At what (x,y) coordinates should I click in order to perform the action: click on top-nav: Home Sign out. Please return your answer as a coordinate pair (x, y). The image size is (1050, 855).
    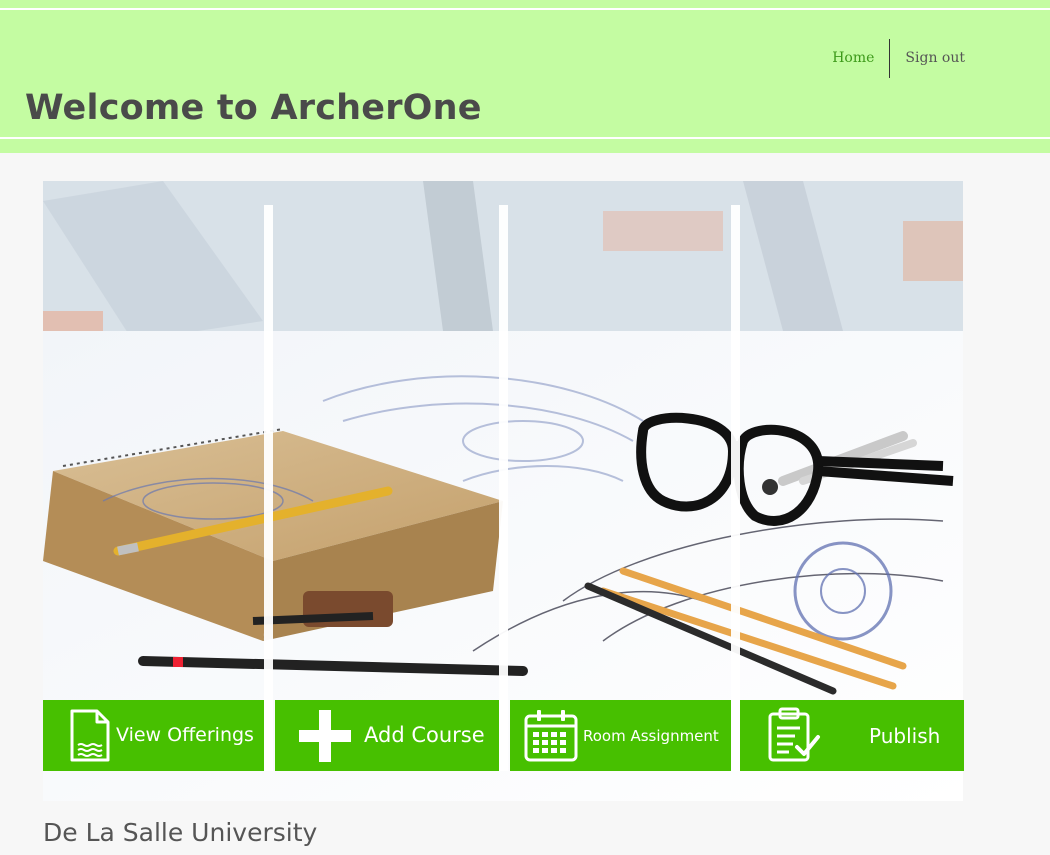
    Looking at the image, I should click on (898, 58).